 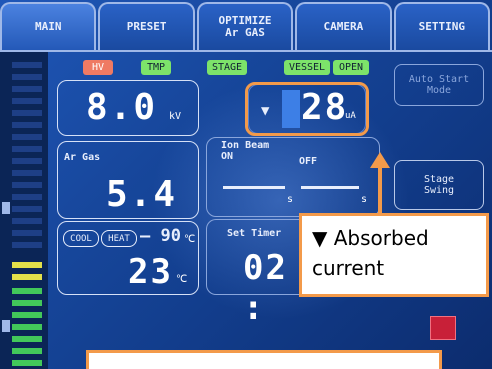 I want to click on cool-button: COOL, so click(x=81, y=238).